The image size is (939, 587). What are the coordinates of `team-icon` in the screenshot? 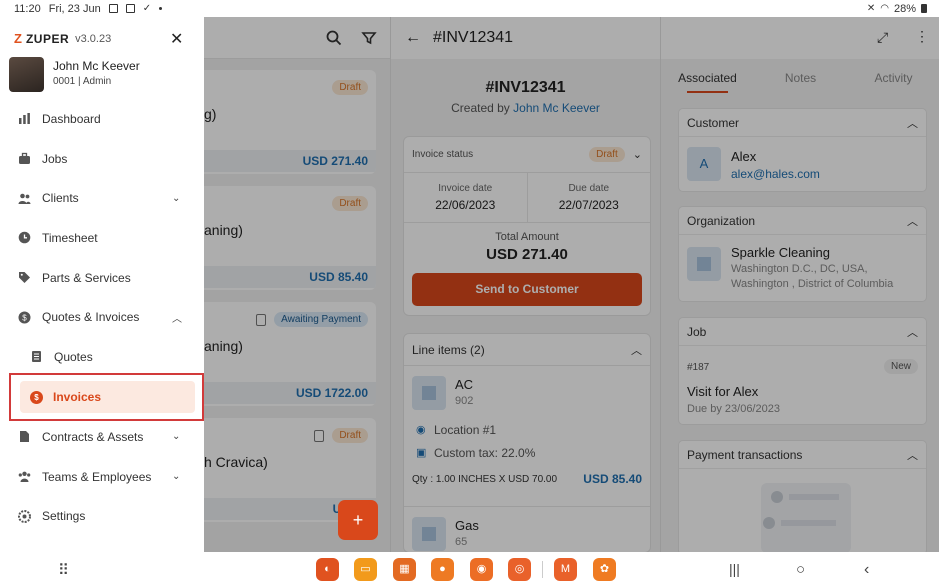 It's located at (24, 476).